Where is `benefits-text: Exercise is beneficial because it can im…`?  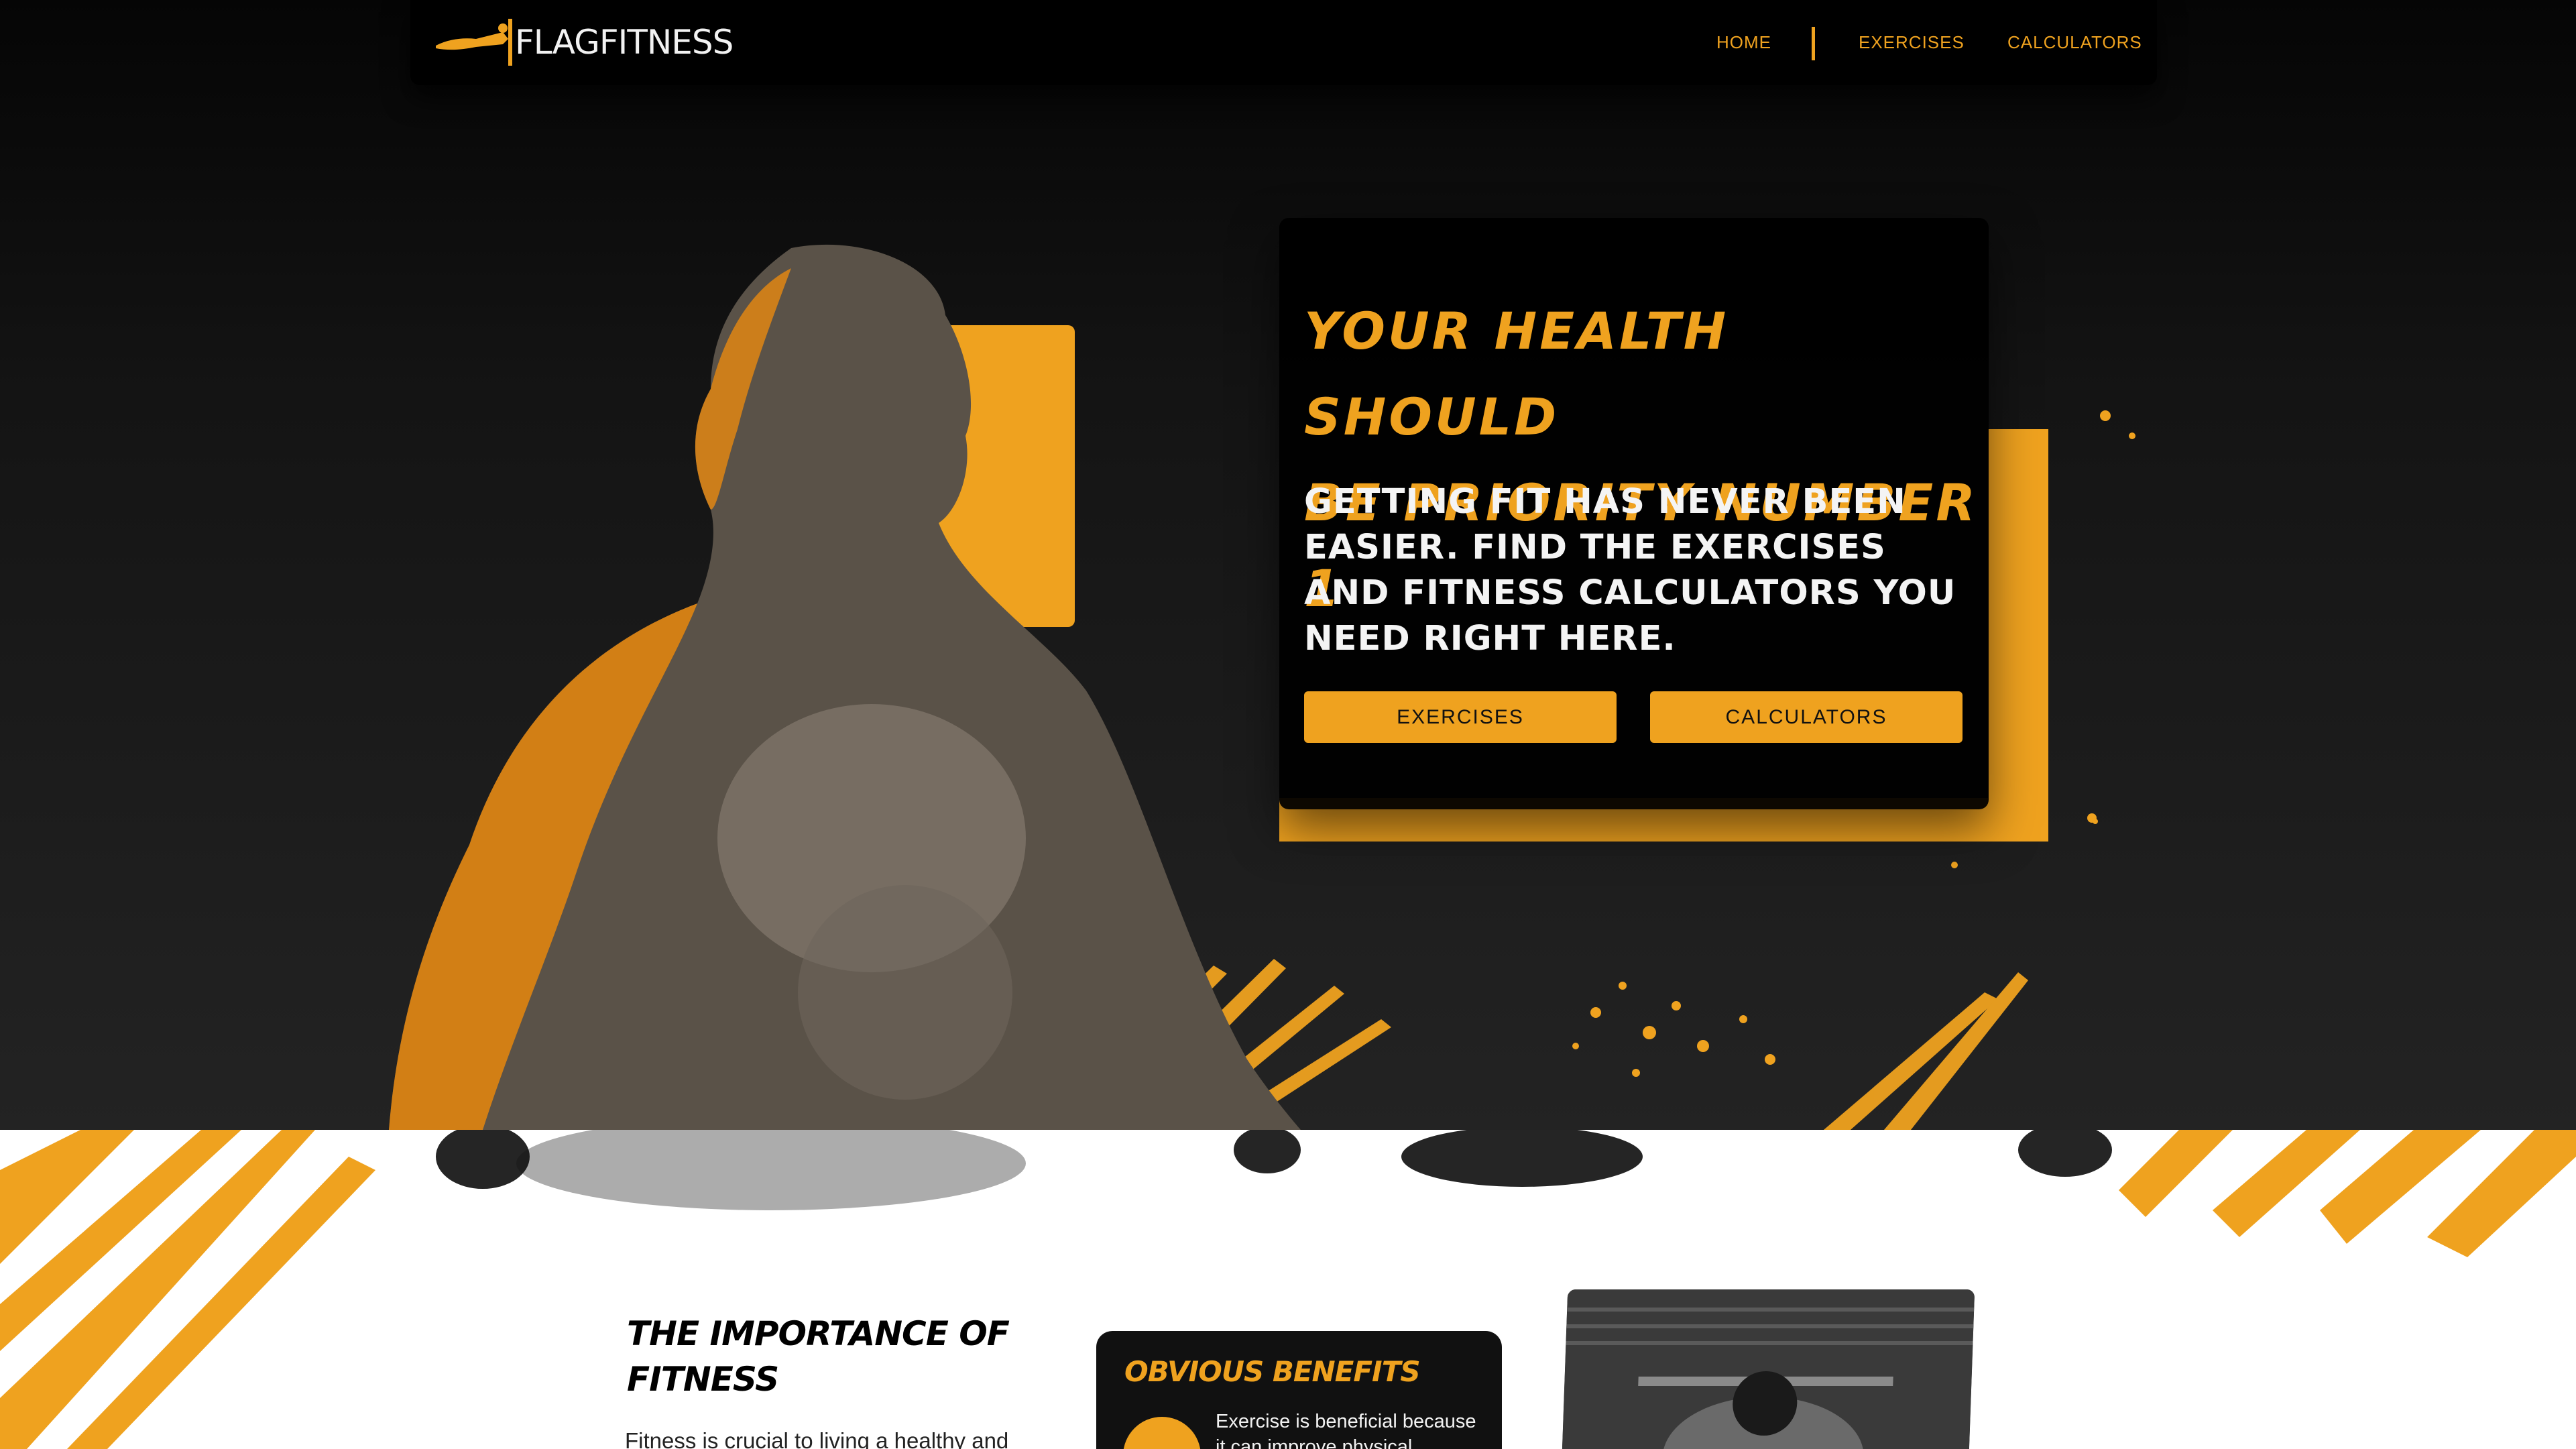
benefits-text: Exercise is beneficial because it can im… is located at coordinates (1346, 1430).